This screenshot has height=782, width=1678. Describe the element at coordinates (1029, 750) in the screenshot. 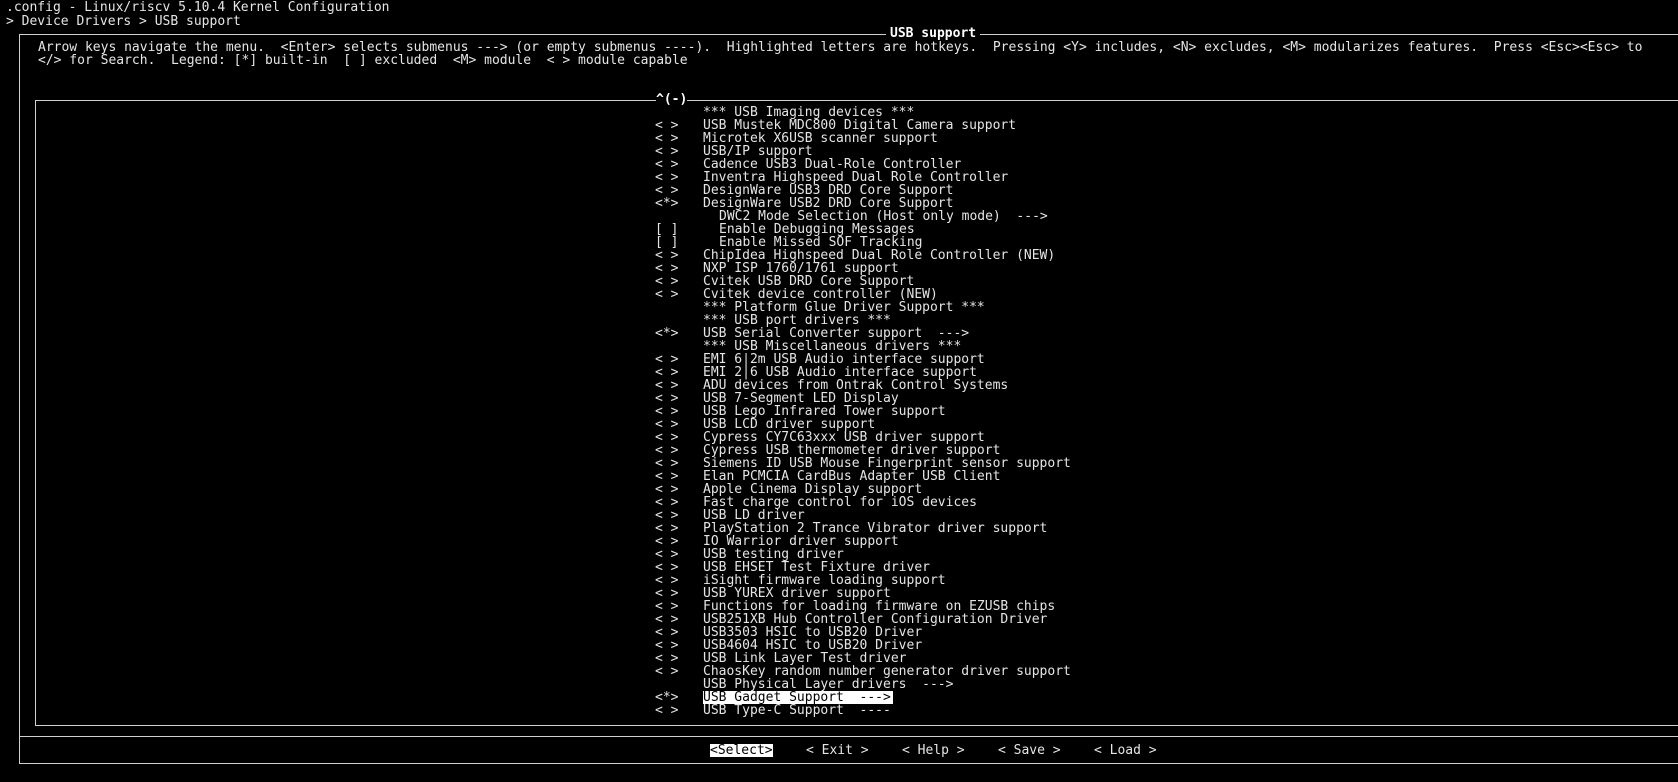

I see `save-button: < Save >` at that location.